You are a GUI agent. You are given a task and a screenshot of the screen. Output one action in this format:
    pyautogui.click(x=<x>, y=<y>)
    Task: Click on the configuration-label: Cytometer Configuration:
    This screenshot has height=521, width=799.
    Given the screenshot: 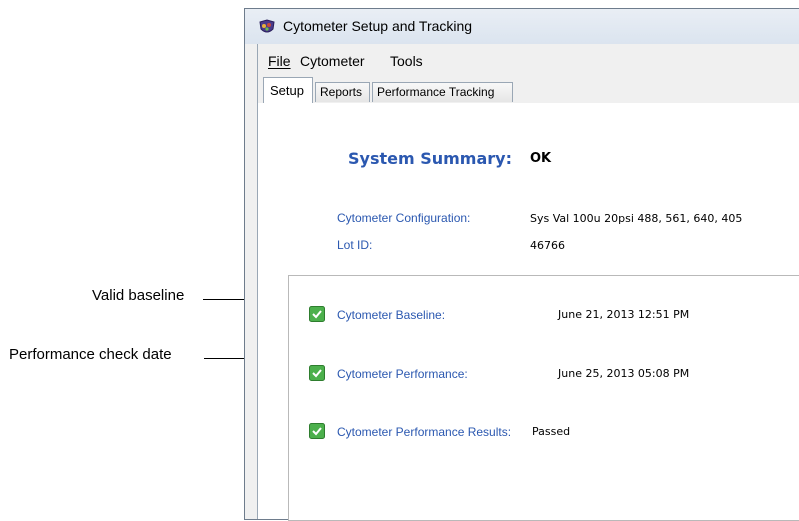 What is the action you would take?
    pyautogui.click(x=404, y=218)
    